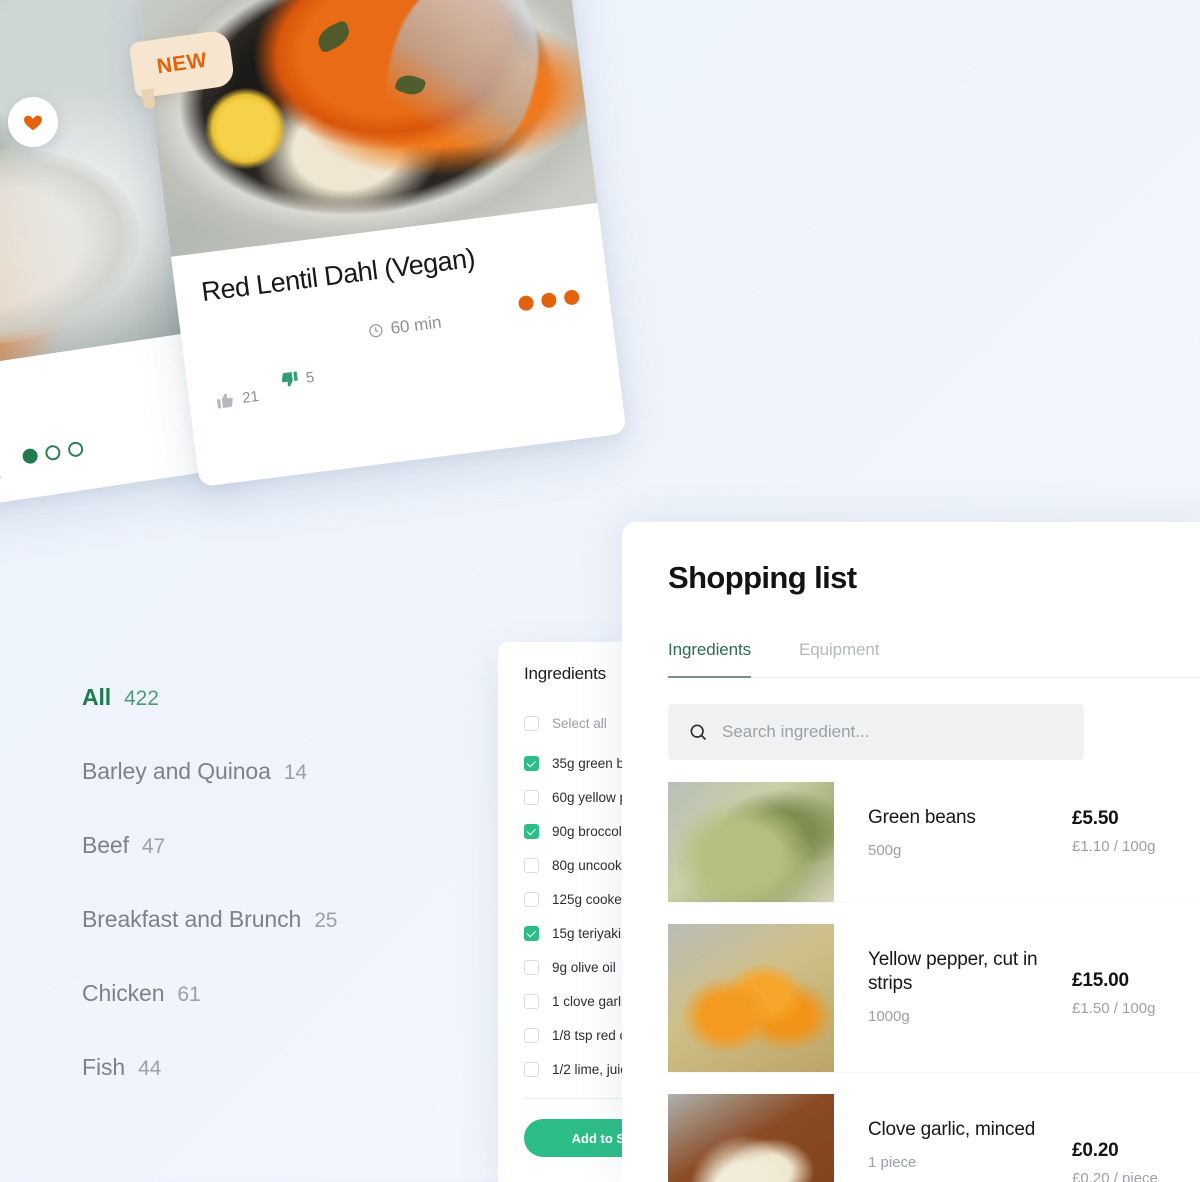 Image resolution: width=1200 pixels, height=1182 pixels. Describe the element at coordinates (531, 723) in the screenshot. I see `select-all-checkbox` at that location.